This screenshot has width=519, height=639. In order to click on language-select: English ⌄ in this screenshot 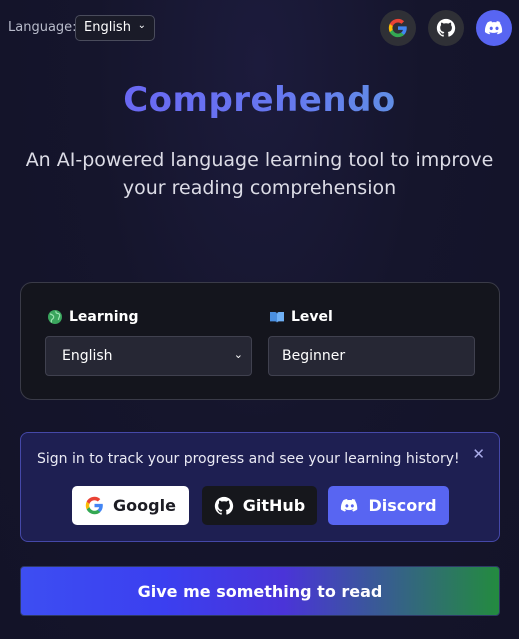, I will do `click(115, 28)`.